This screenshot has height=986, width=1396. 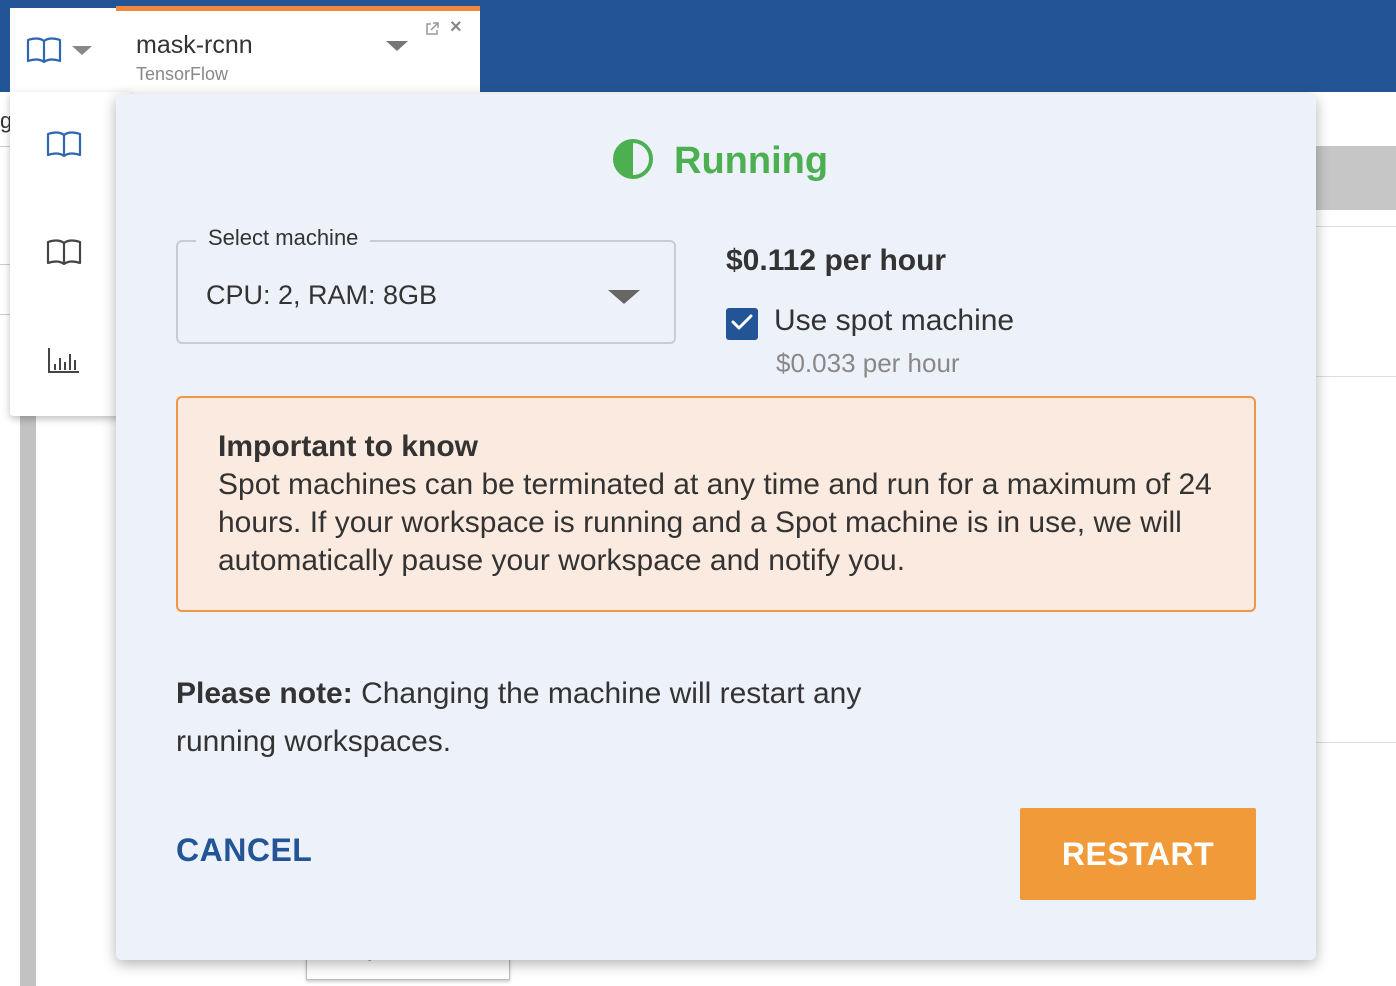 What do you see at coordinates (751, 161) in the screenshot?
I see `status-label: Running` at bounding box center [751, 161].